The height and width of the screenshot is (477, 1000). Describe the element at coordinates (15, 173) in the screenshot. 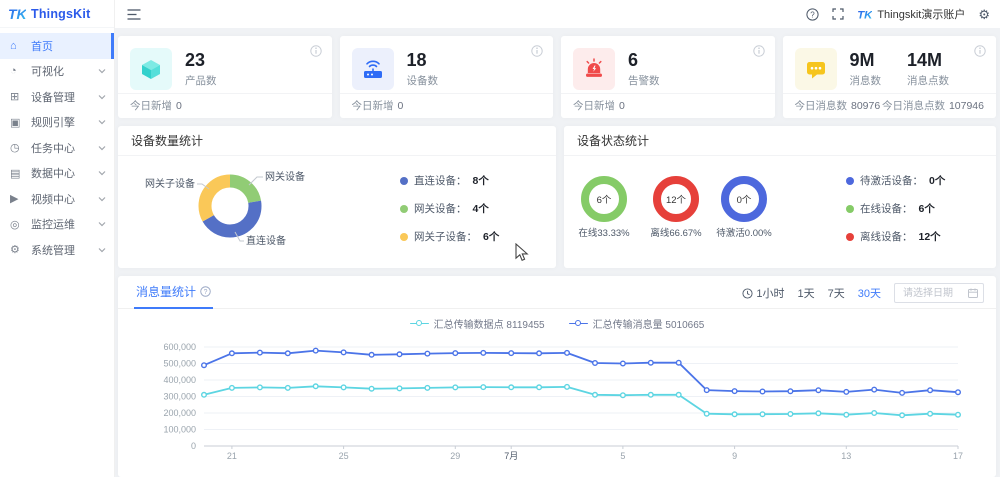

I see `data-icon: ▤` at that location.